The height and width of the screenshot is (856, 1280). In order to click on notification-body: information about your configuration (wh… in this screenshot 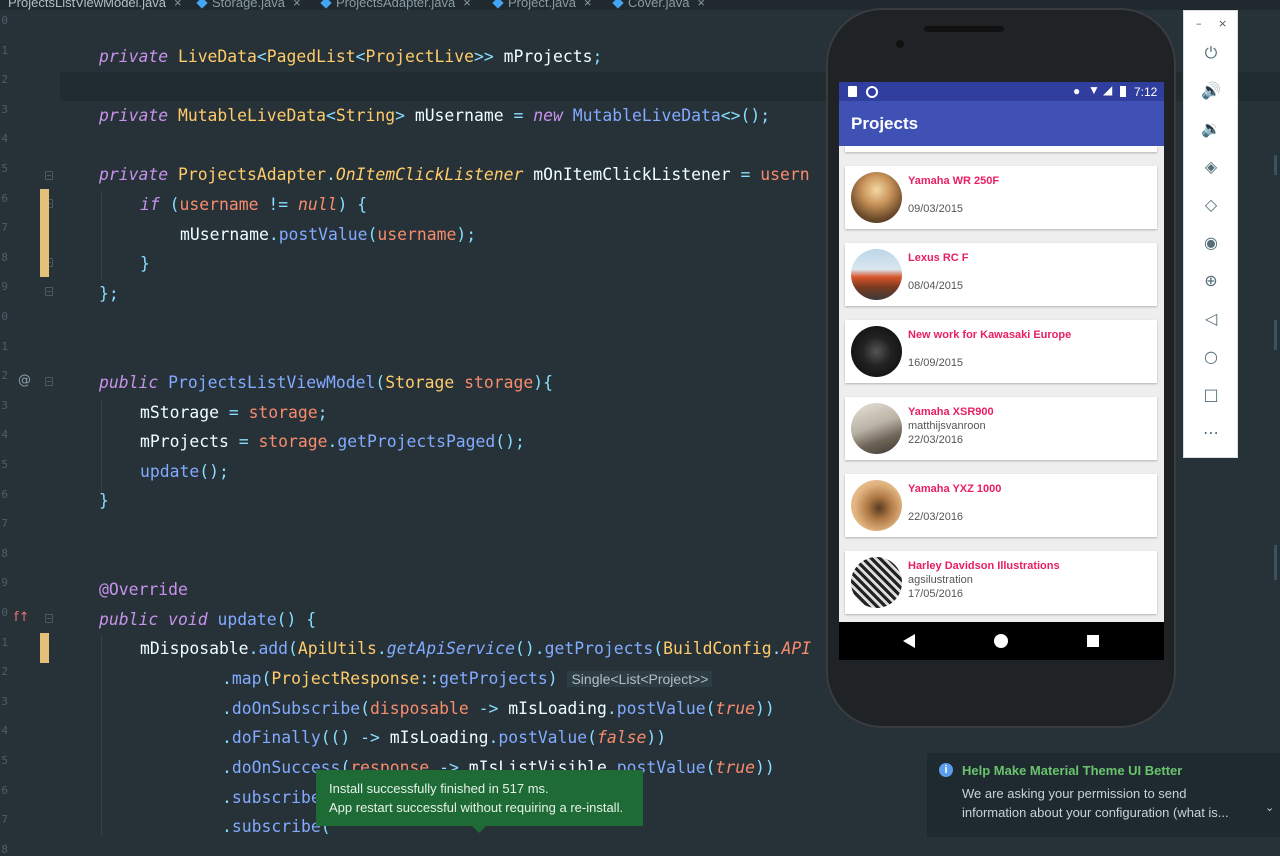, I will do `click(1095, 812)`.